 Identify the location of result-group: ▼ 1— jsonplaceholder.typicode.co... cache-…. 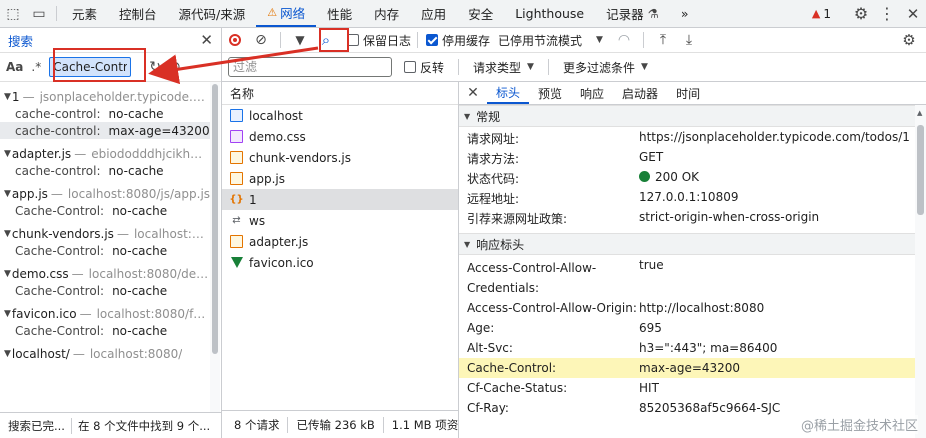
(105, 110).